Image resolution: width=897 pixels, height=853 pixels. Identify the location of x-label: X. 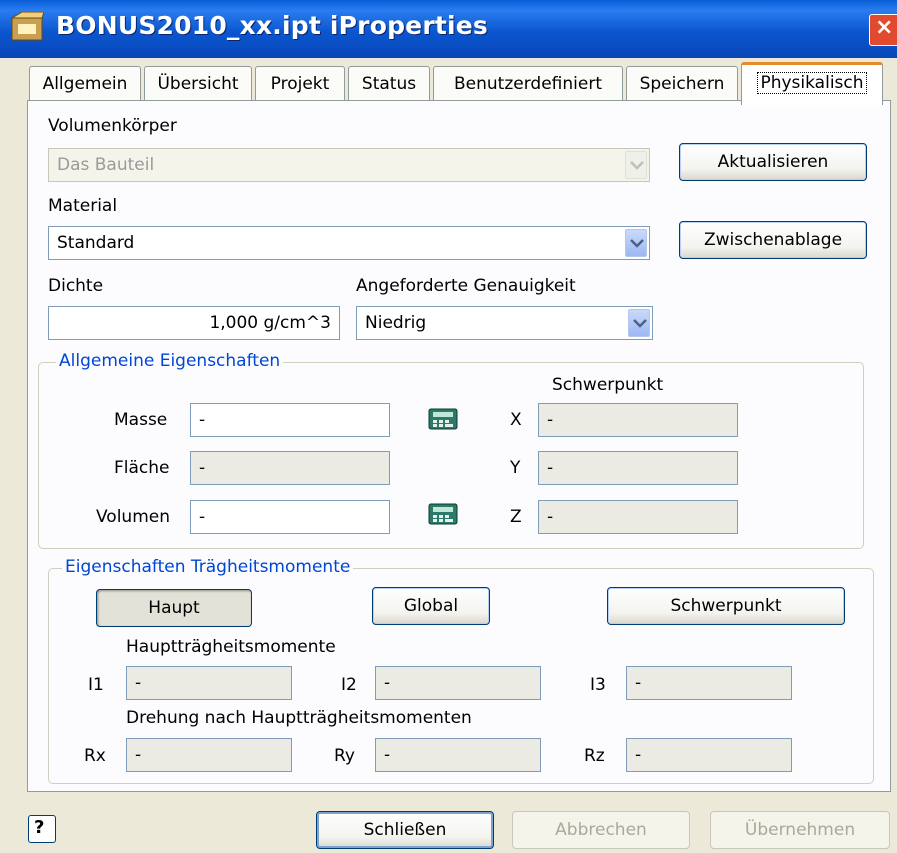
(516, 420).